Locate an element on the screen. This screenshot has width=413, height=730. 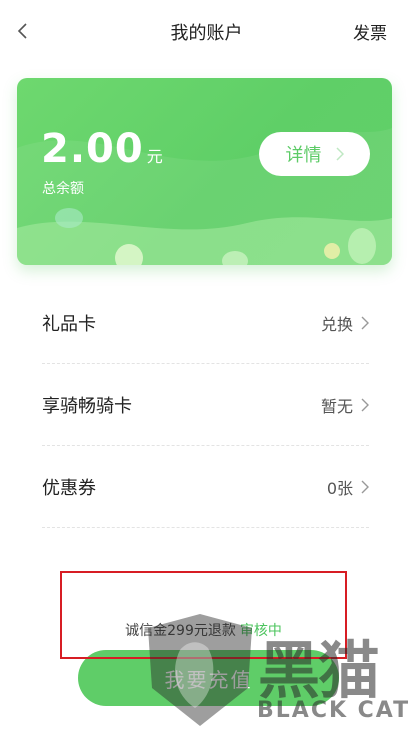
detail-button: 详情 is located at coordinates (314, 154).